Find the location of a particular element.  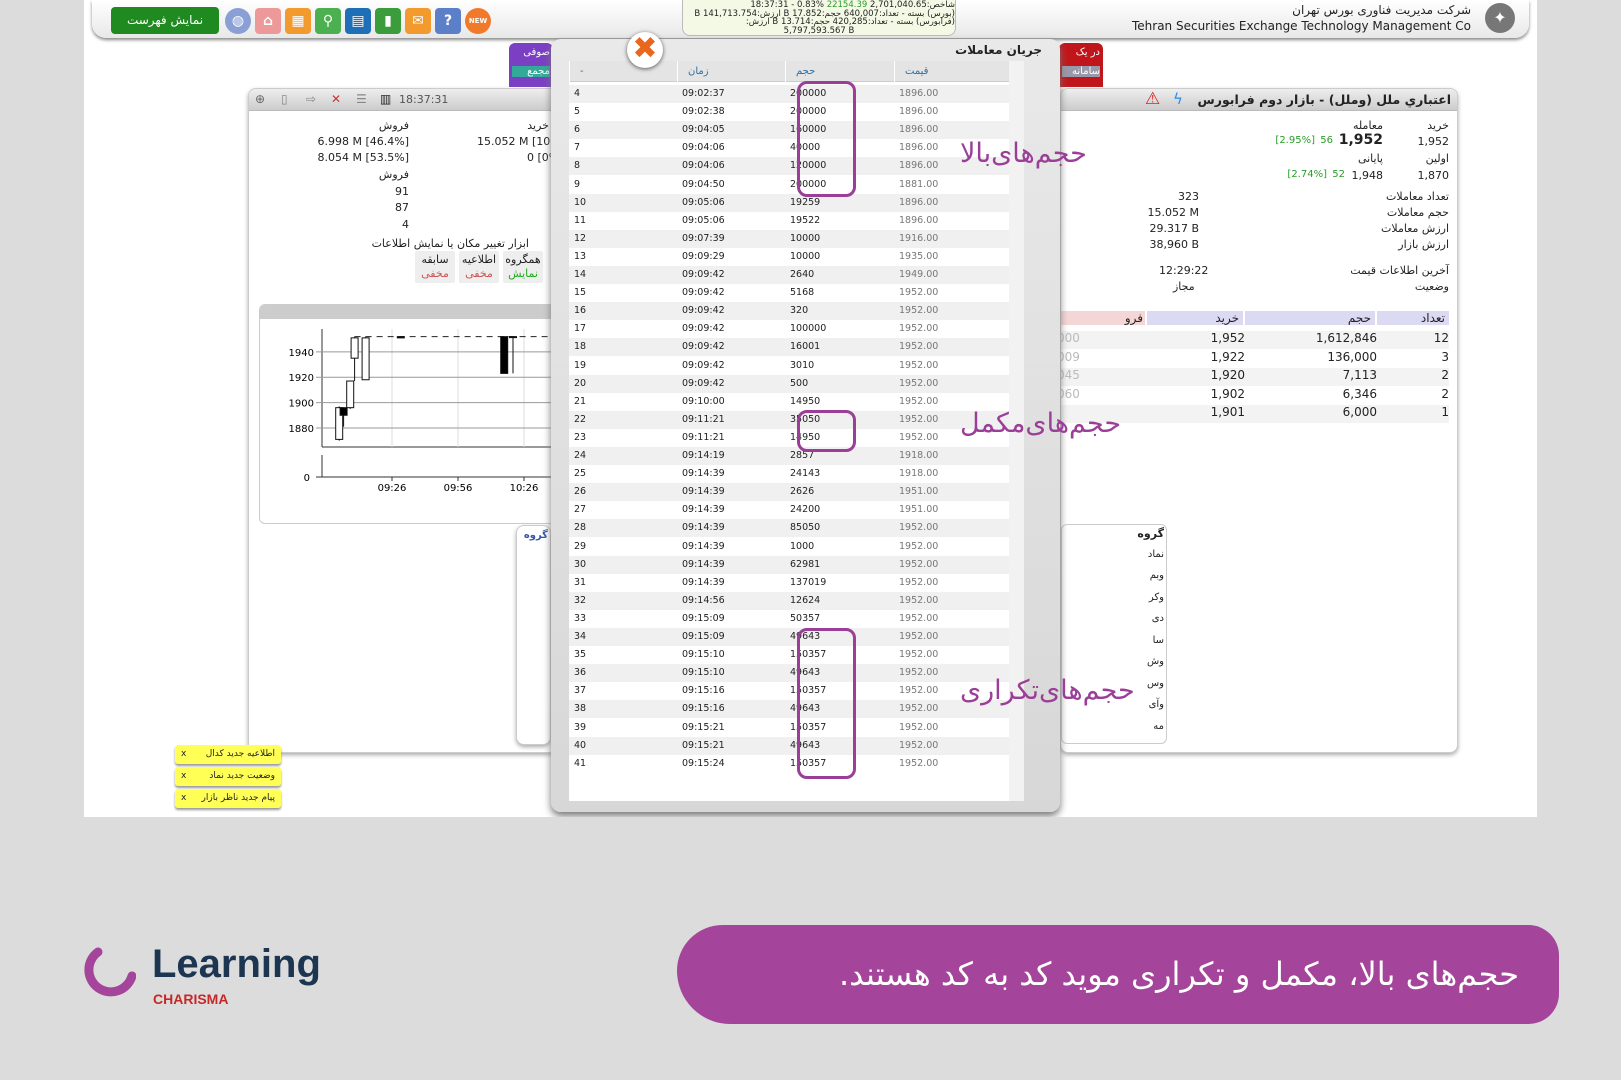

table-row: 36 09:15:10 49643 1952.00 is located at coordinates (789, 673).